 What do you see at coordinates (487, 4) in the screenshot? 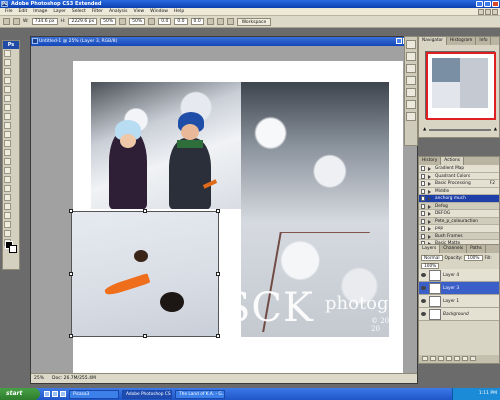
I see `maximize-icon` at bounding box center [487, 4].